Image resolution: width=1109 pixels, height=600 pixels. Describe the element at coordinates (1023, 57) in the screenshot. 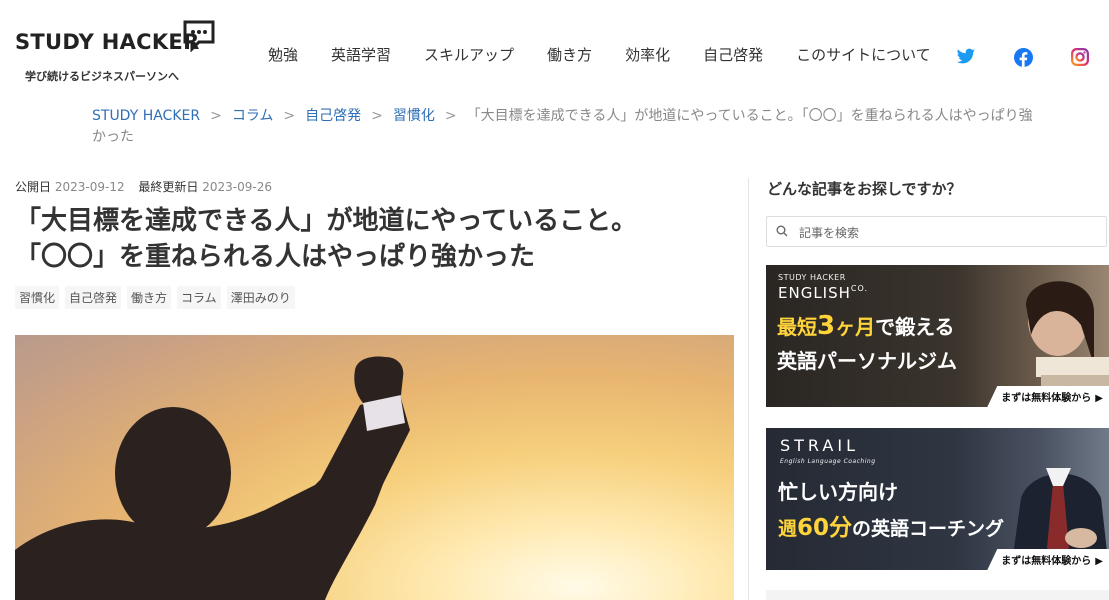

I see `facebook-icon` at that location.